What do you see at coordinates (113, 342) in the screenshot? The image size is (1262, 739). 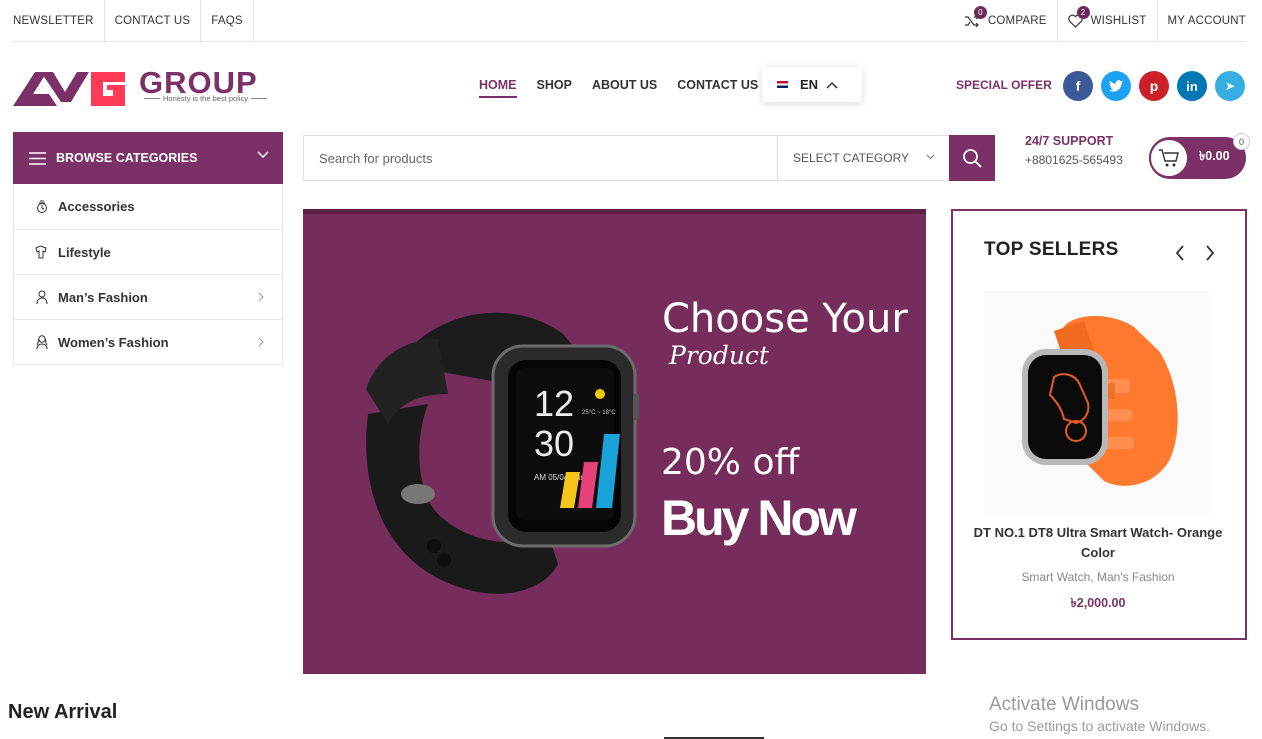 I see `category-label: Women’s Fashion` at bounding box center [113, 342].